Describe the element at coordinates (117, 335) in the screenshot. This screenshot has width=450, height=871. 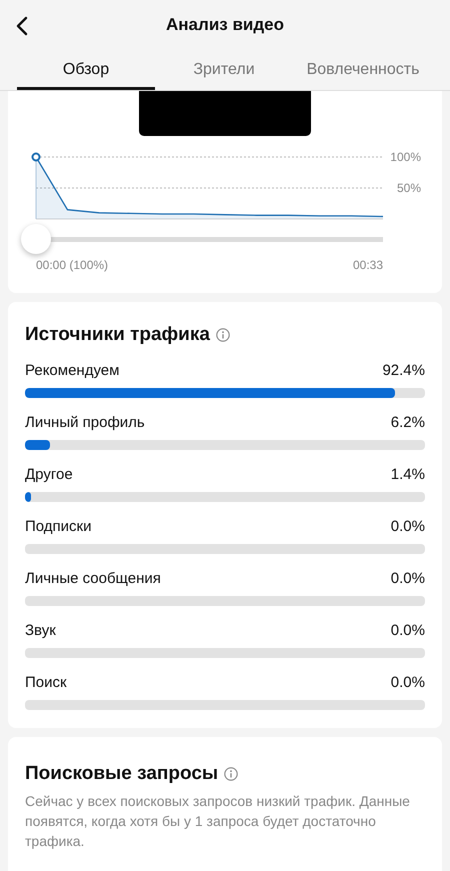
I see `section-title: Источники трафика` at that location.